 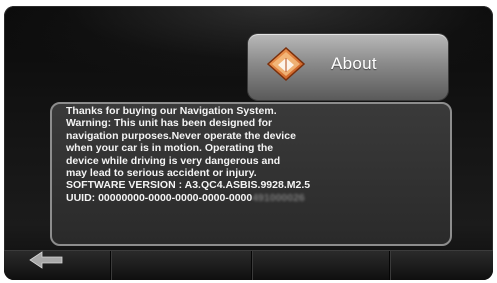 I want to click on uuid-blurred-value: 491000026, so click(x=278, y=197).